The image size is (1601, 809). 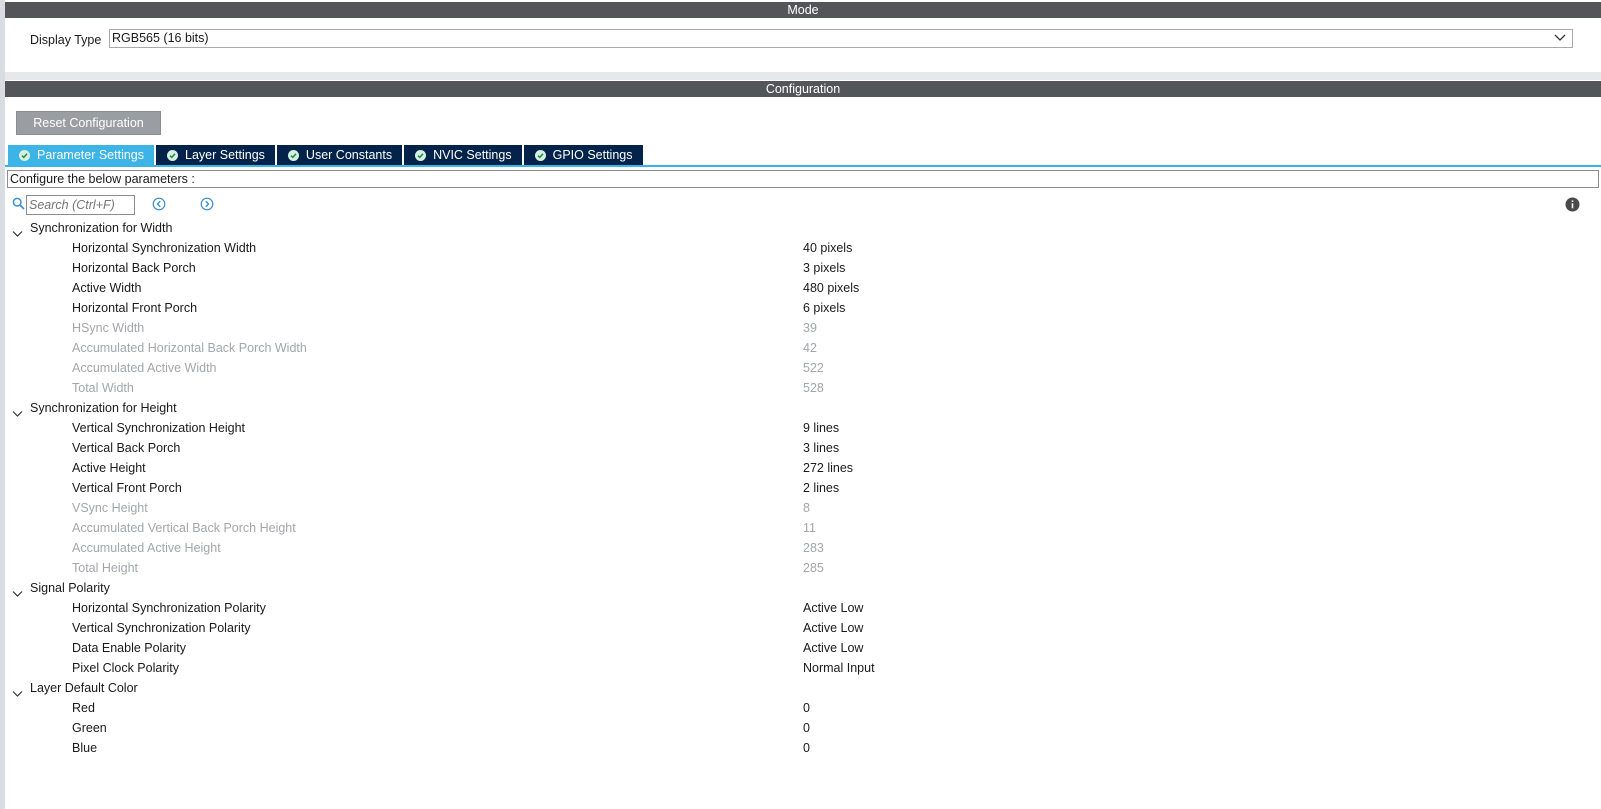 I want to click on tab-label: Layer Settings, so click(x=225, y=155).